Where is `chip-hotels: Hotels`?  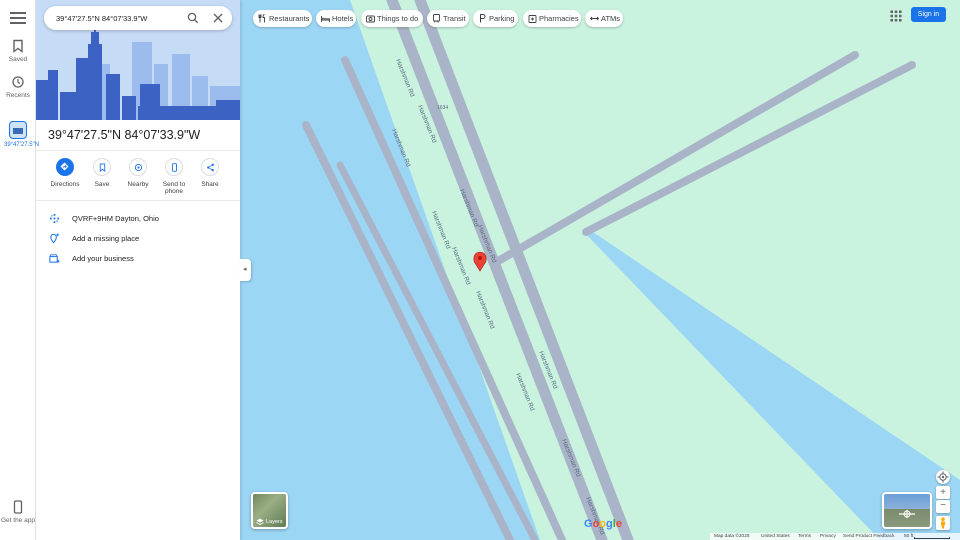
chip-hotels: Hotels is located at coordinates (336, 18).